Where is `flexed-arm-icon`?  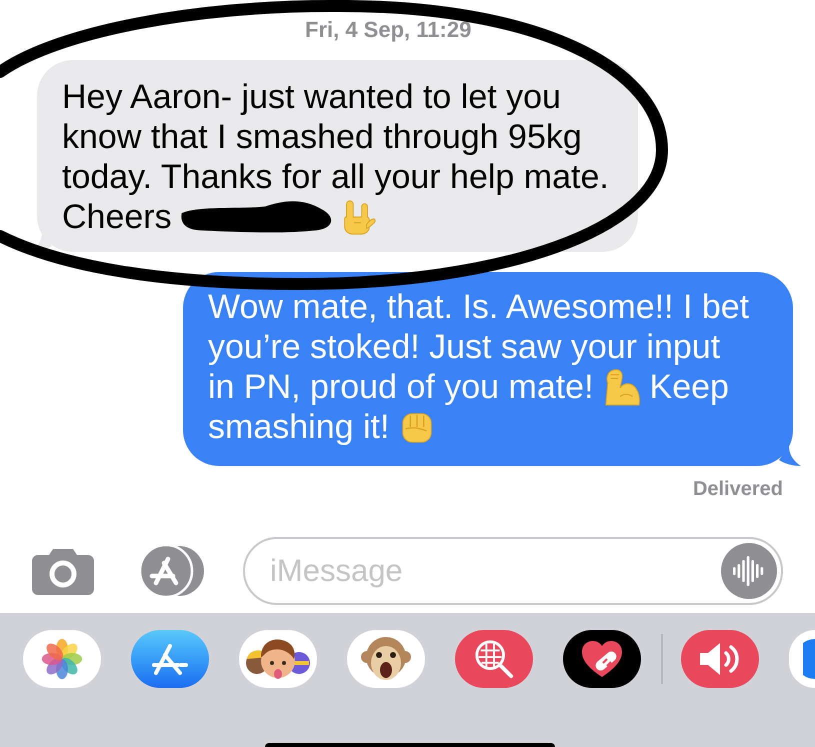 flexed-arm-icon is located at coordinates (621, 387).